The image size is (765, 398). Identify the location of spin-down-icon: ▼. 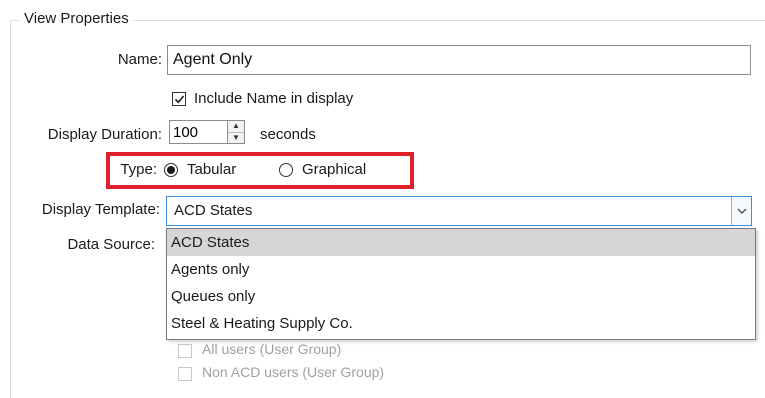
(236, 138).